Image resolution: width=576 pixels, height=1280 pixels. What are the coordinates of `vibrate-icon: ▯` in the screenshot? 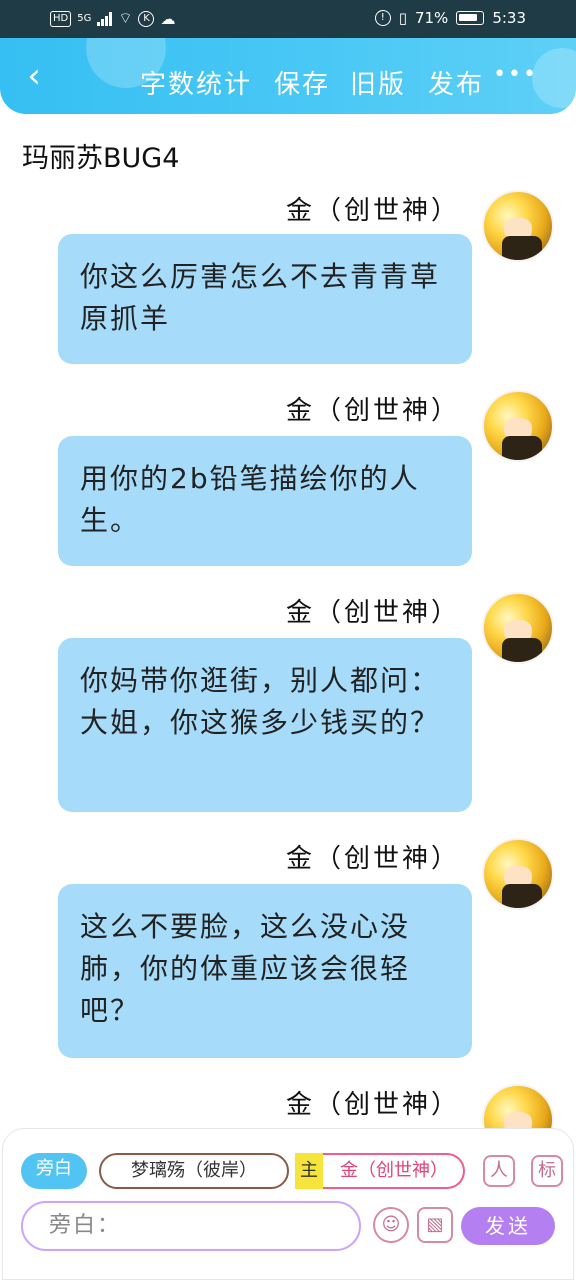 It's located at (402, 18).